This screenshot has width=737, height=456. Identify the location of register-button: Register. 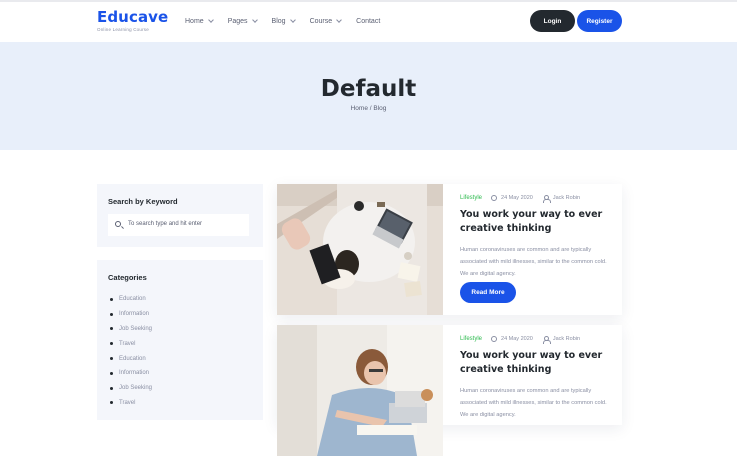
(599, 21).